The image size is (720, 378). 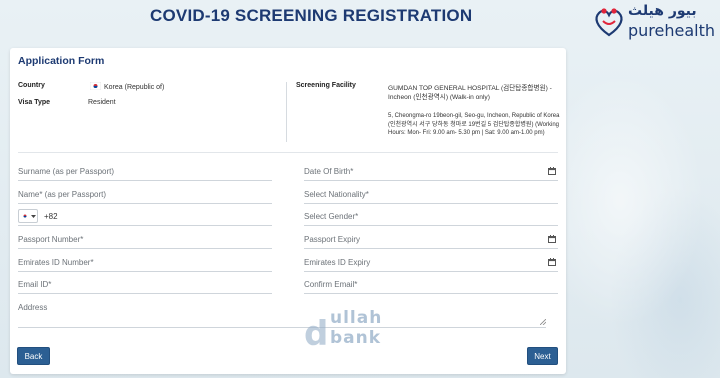 I want to click on phone-code-value: +82, so click(x=51, y=216).